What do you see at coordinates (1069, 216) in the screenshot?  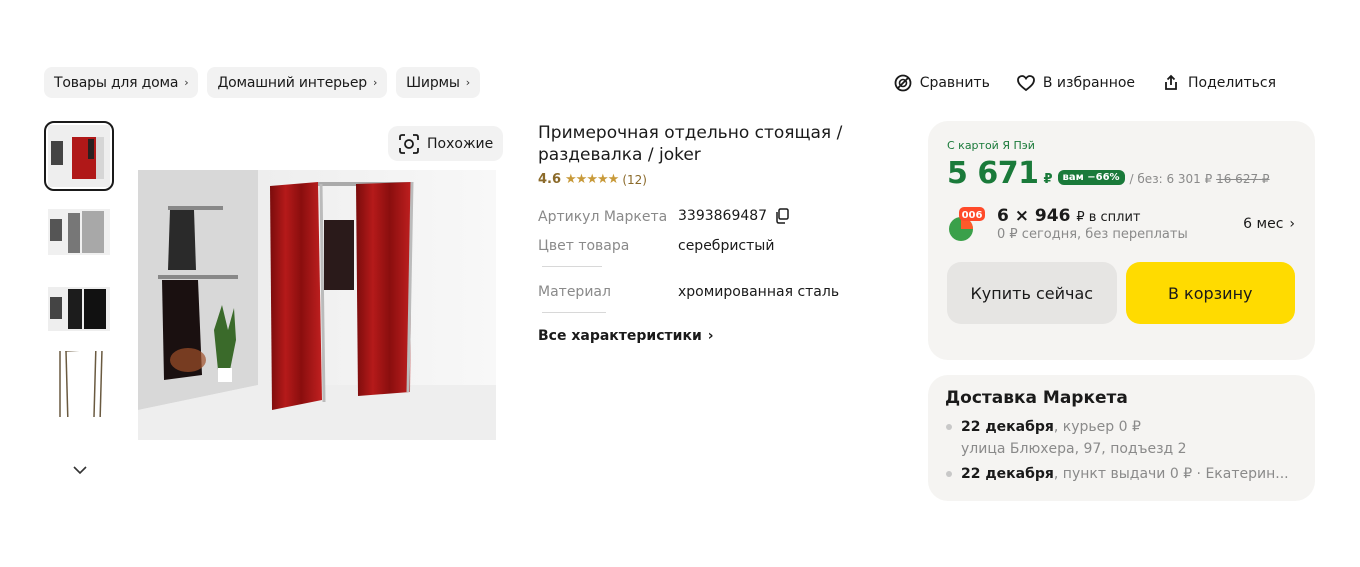 I see `split-amount: 6 × 946 ₽ в сплит` at bounding box center [1069, 216].